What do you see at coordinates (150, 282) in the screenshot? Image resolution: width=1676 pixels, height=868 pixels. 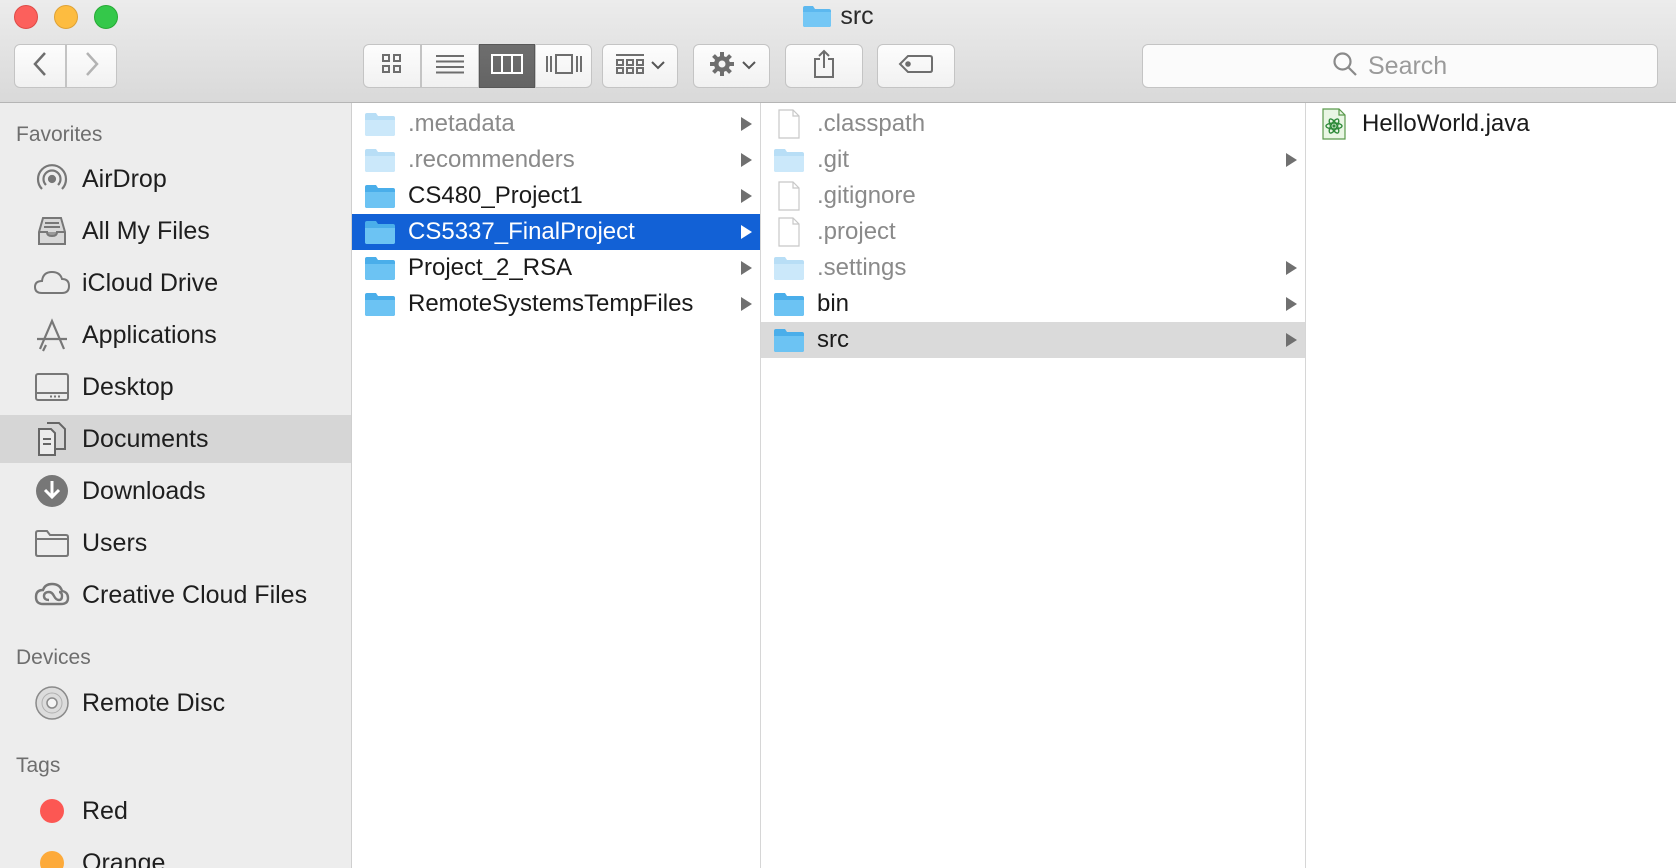 I see `sidebar-item-label: iCloud Drive` at bounding box center [150, 282].